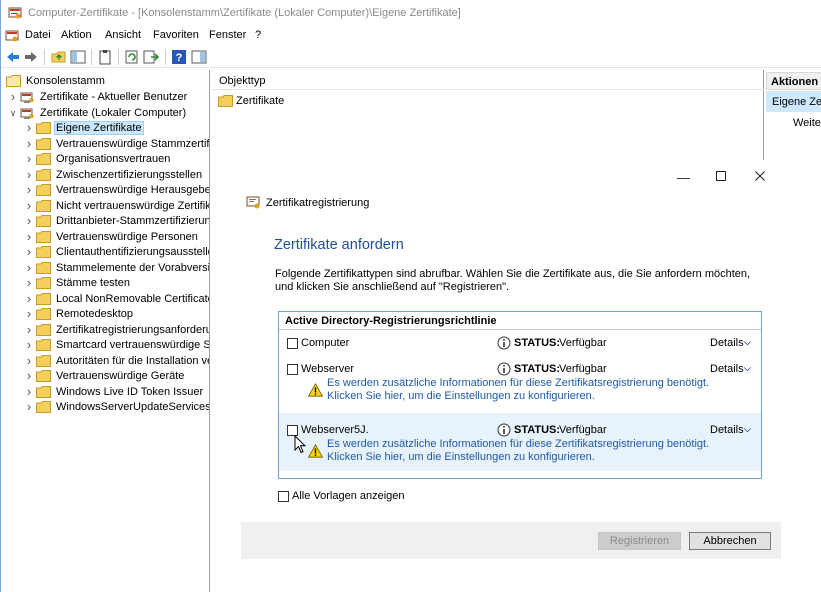 This screenshot has width=821, height=592. Describe the element at coordinates (116, 144) in the screenshot. I see `tree-item: › Vertrauenswürdige Stammzertifi` at that location.